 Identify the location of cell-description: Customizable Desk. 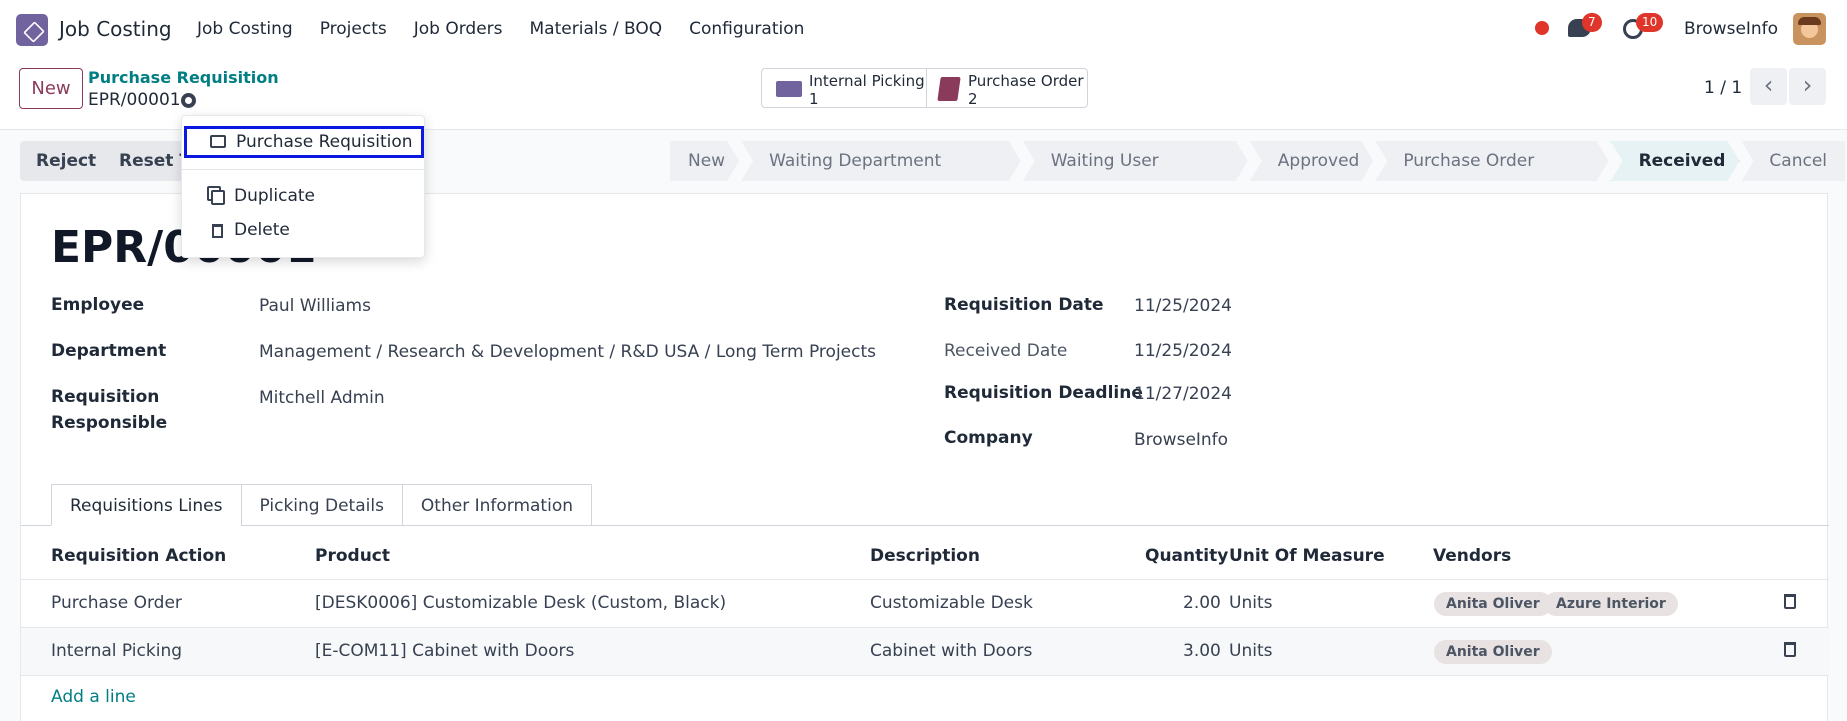
(951, 603).